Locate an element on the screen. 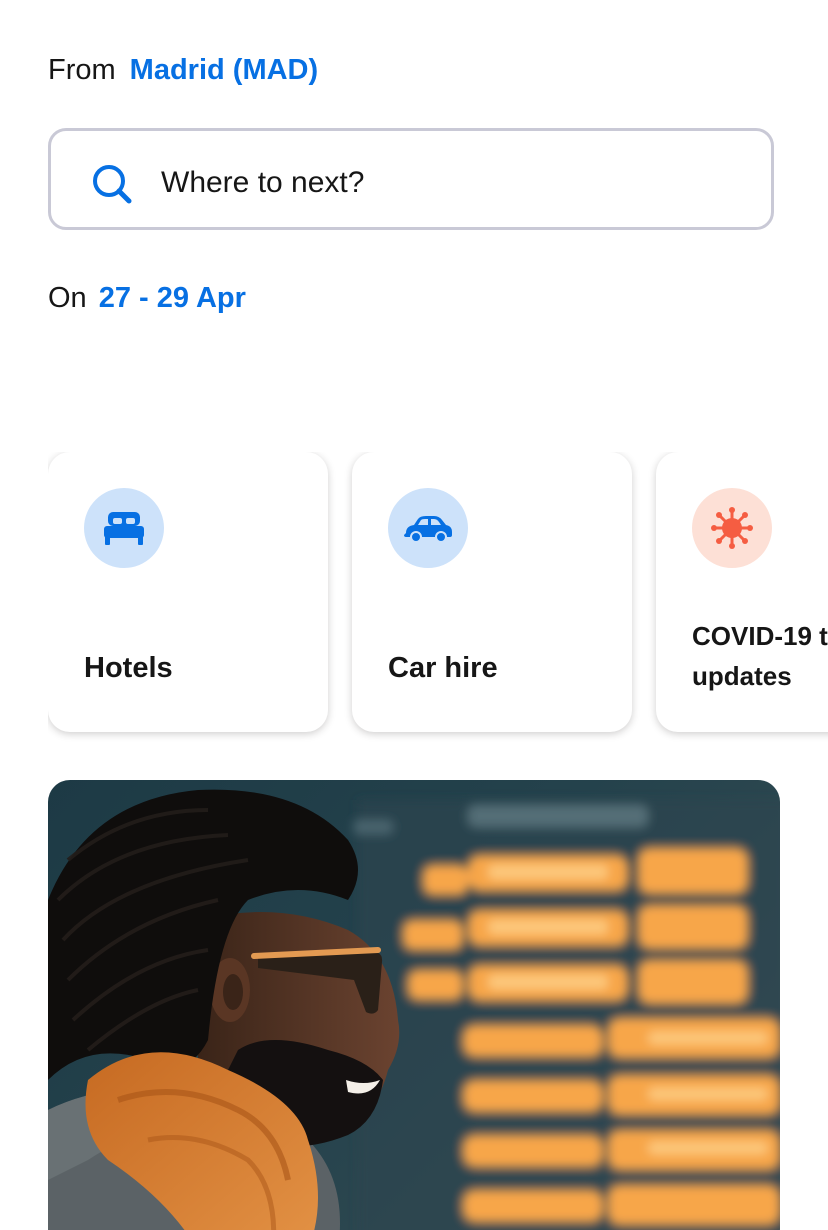  destination-search-box is located at coordinates (411, 179).